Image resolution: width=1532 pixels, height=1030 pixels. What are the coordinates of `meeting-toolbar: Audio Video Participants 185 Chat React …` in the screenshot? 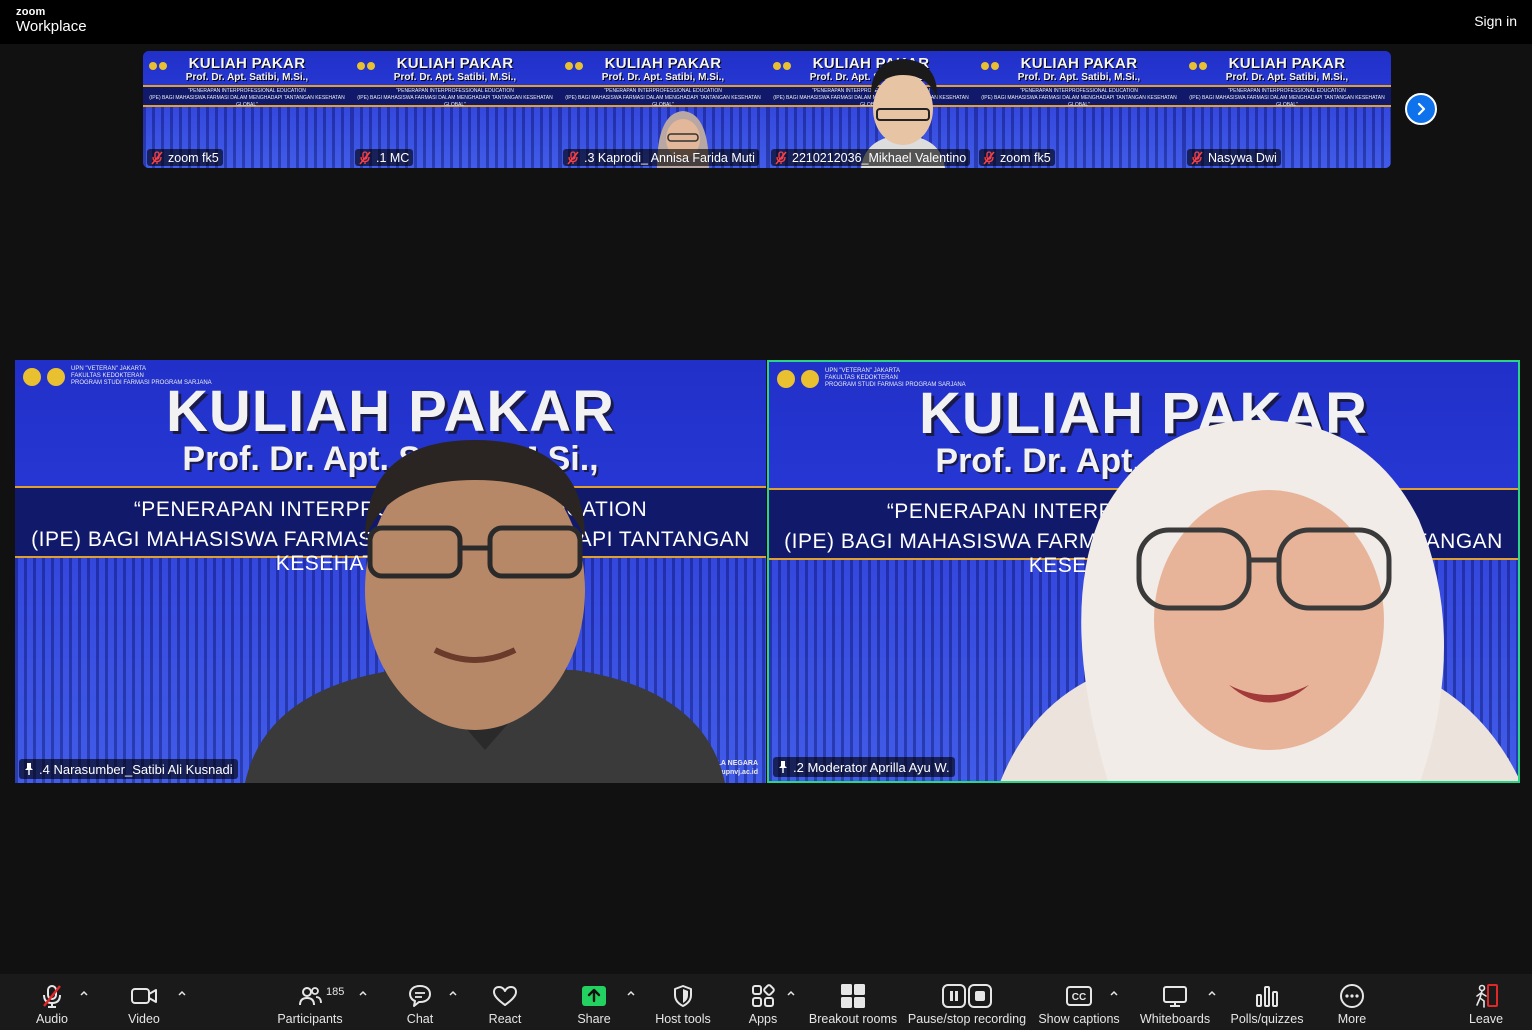 It's located at (766, 1002).